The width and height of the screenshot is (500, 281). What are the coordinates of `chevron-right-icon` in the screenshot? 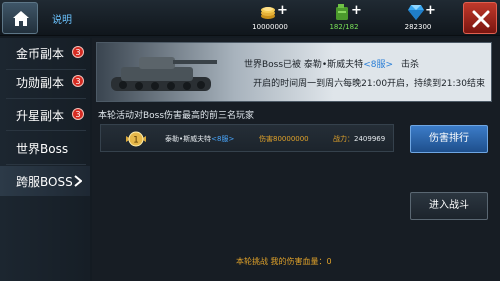 It's located at (78, 181).